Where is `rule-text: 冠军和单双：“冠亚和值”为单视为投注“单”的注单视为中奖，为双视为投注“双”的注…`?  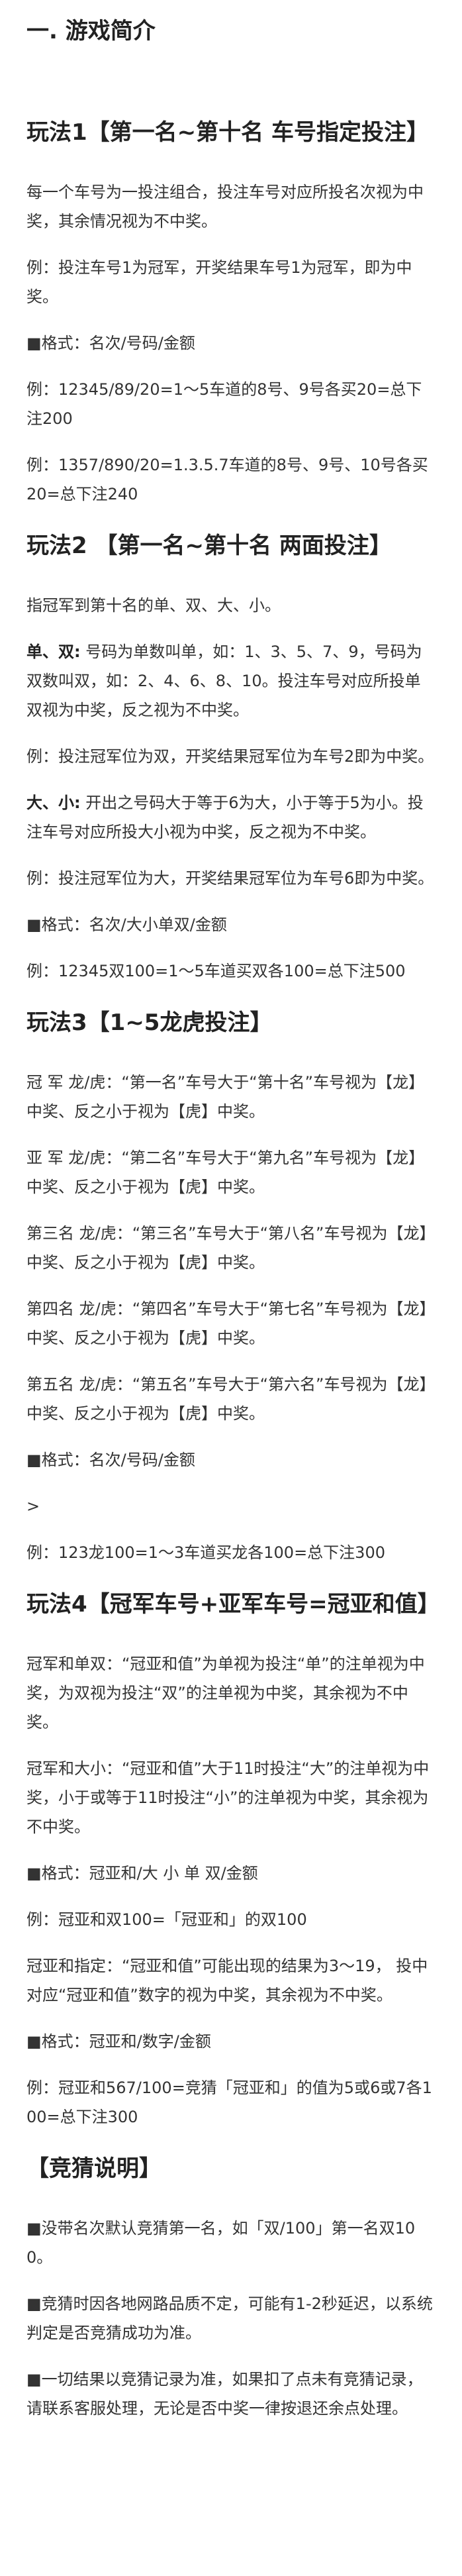
rule-text: 冠军和单双：“冠亚和值”为单视为投注“单”的注单视为中奖，为双视为投注“双”的注… is located at coordinates (225, 1693).